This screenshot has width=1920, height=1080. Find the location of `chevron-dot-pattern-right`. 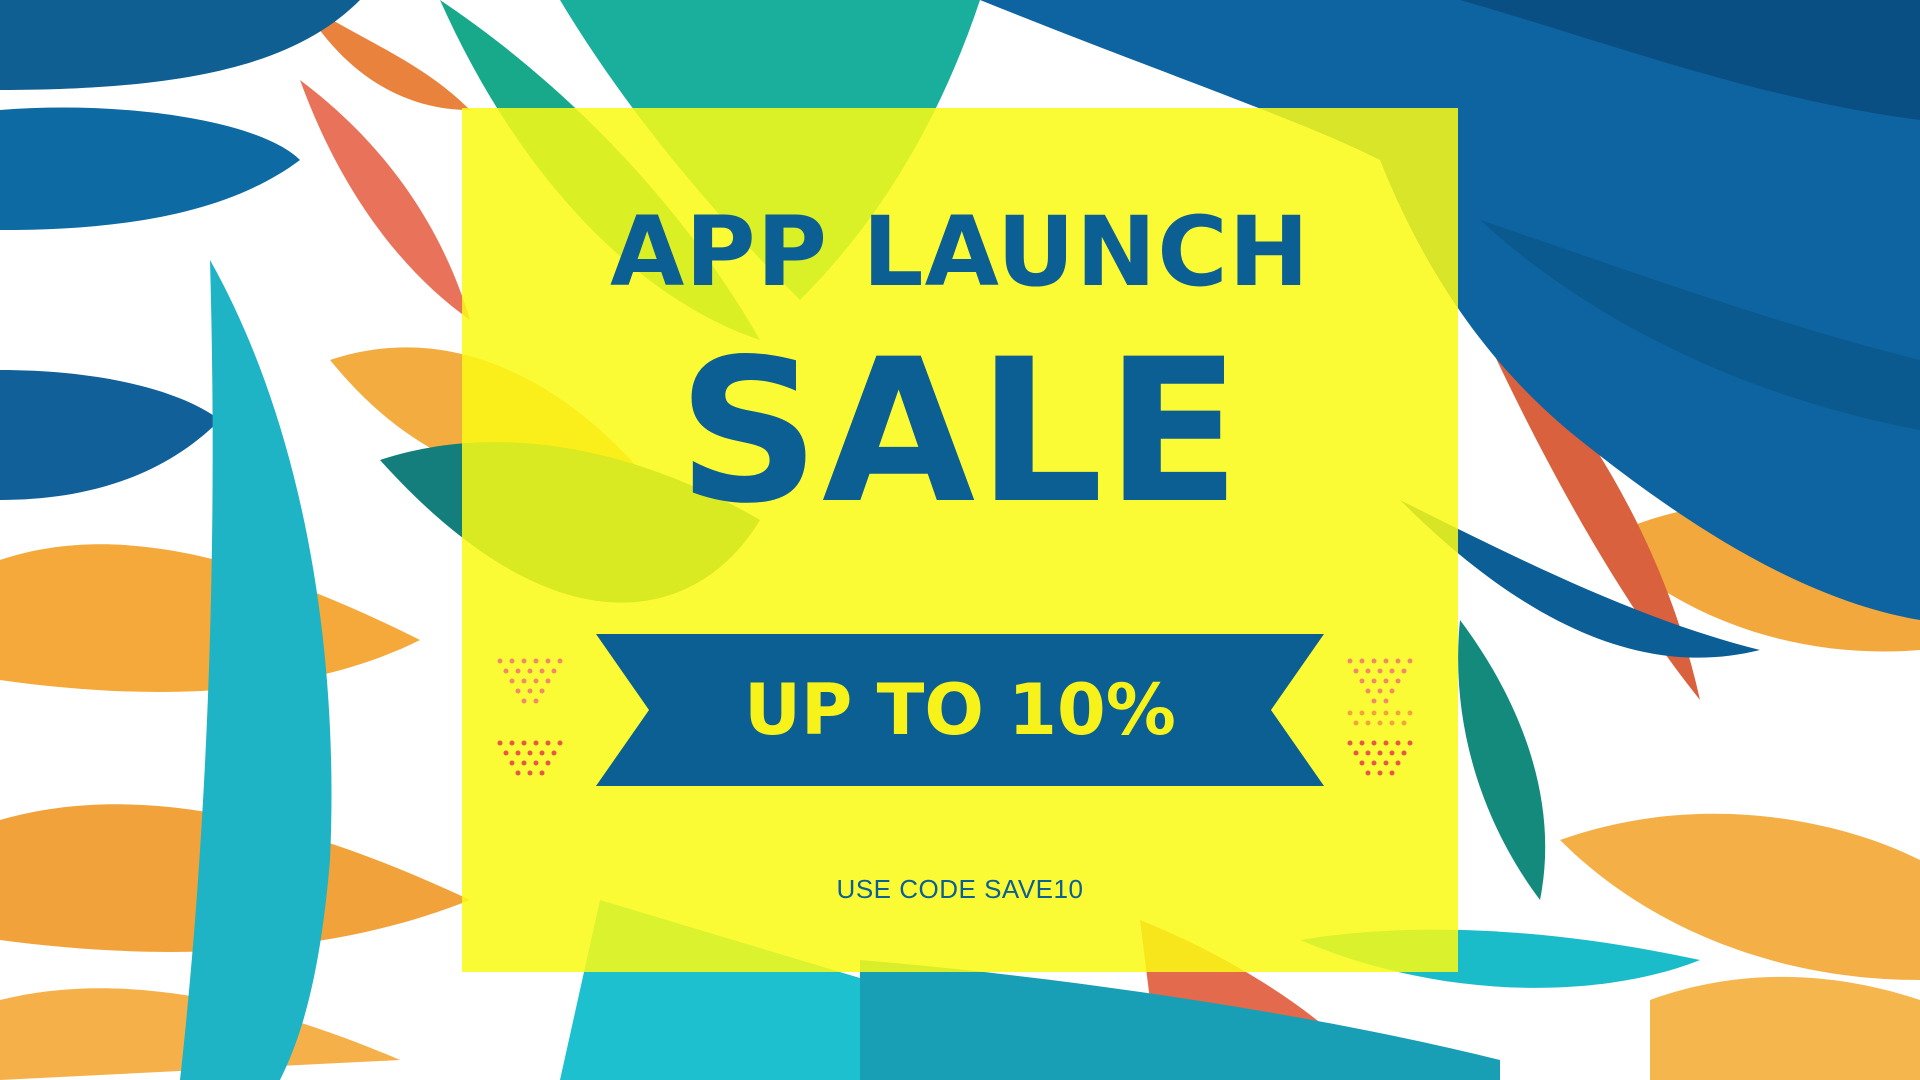

chevron-dot-pattern-right is located at coordinates (1380, 717).